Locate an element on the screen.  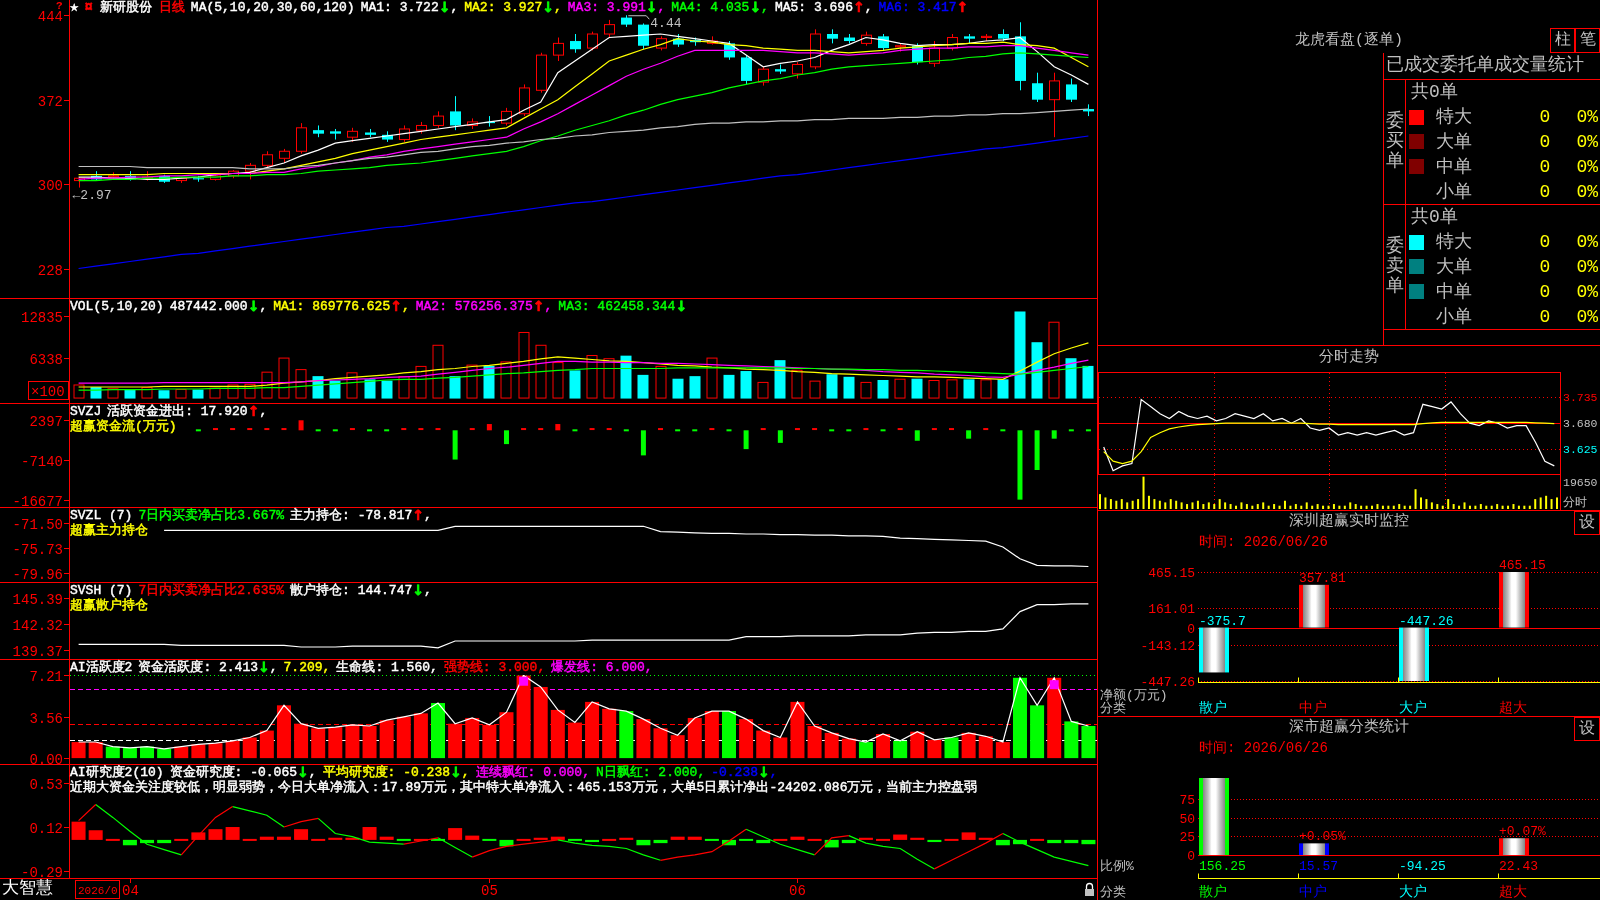
indicator-value: 平均研究度: -0.238 is located at coordinates (386, 772).